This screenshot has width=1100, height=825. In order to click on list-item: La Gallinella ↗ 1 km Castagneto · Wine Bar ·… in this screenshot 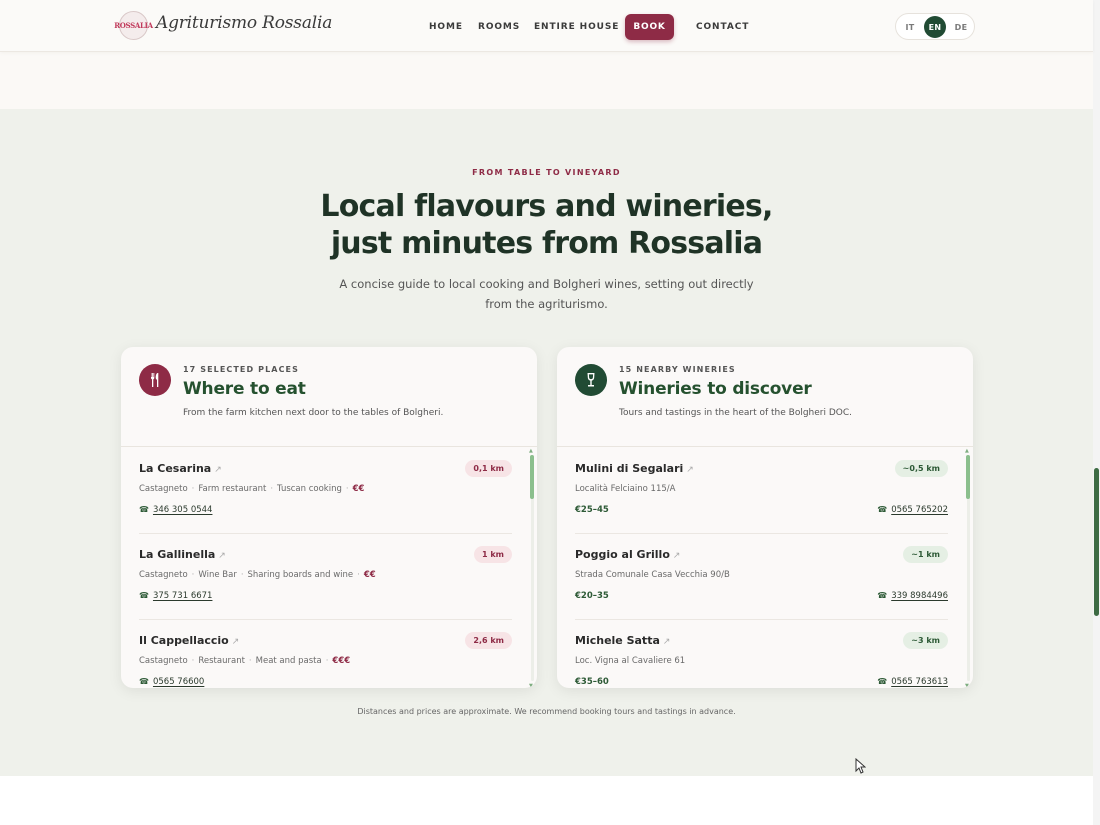, I will do `click(325, 577)`.